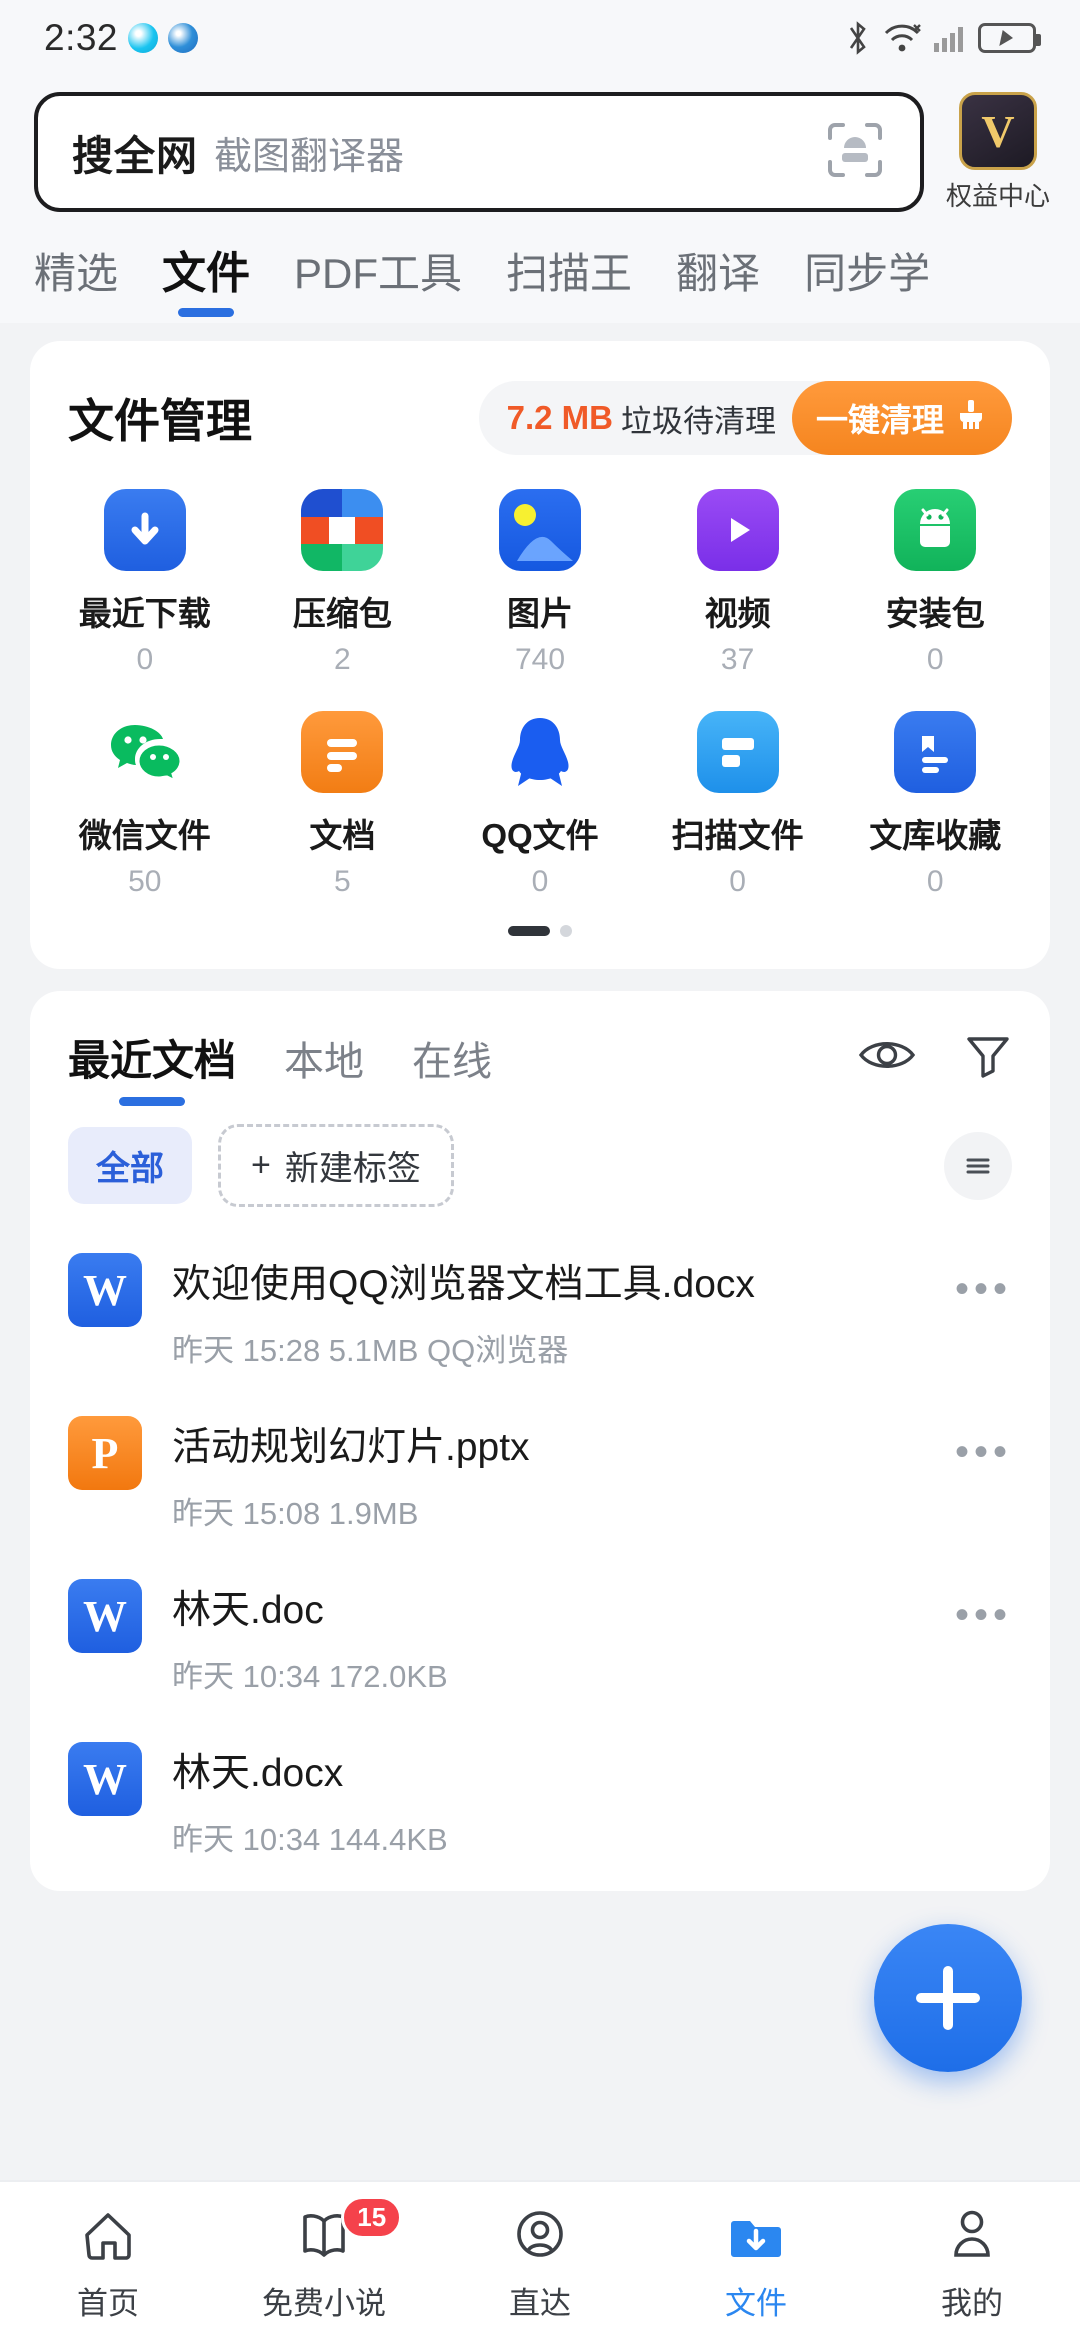 Image resolution: width=1080 pixels, height=2340 pixels. I want to click on filter-icon, so click(988, 1057).